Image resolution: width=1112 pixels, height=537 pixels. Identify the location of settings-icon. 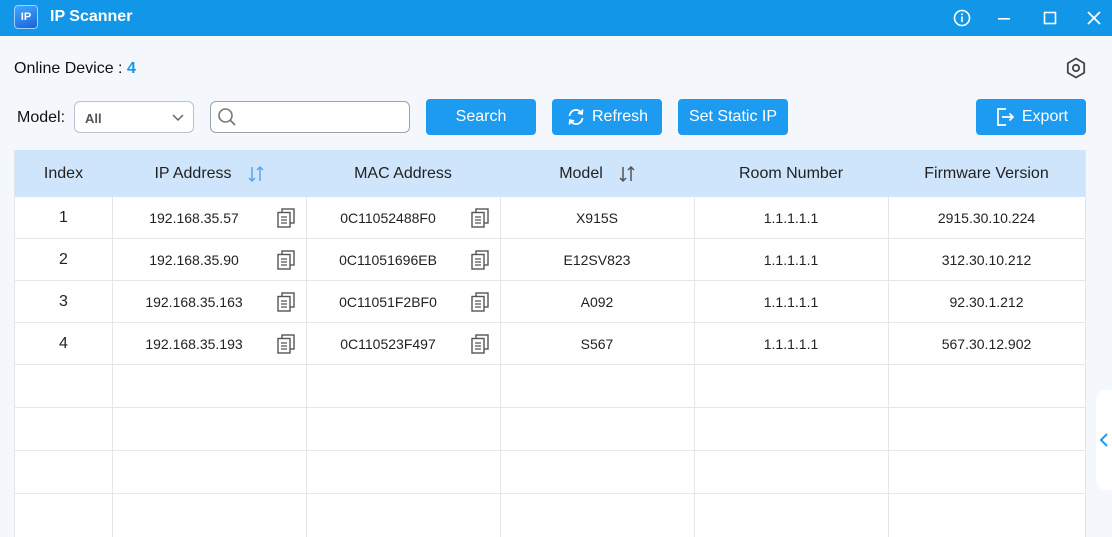
(1076, 68).